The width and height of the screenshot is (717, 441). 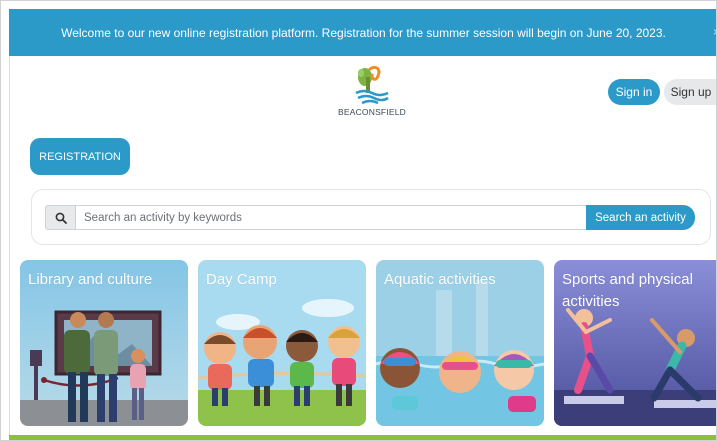 What do you see at coordinates (372, 112) in the screenshot?
I see `brand-name: BEACONSFIELD` at bounding box center [372, 112].